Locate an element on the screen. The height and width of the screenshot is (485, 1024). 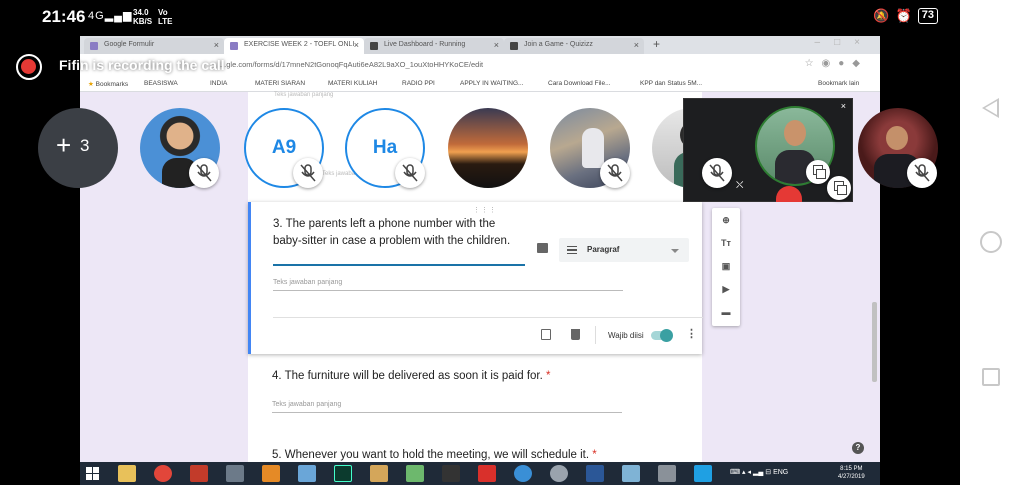
plus-icon: + is located at coordinates (64, 145).